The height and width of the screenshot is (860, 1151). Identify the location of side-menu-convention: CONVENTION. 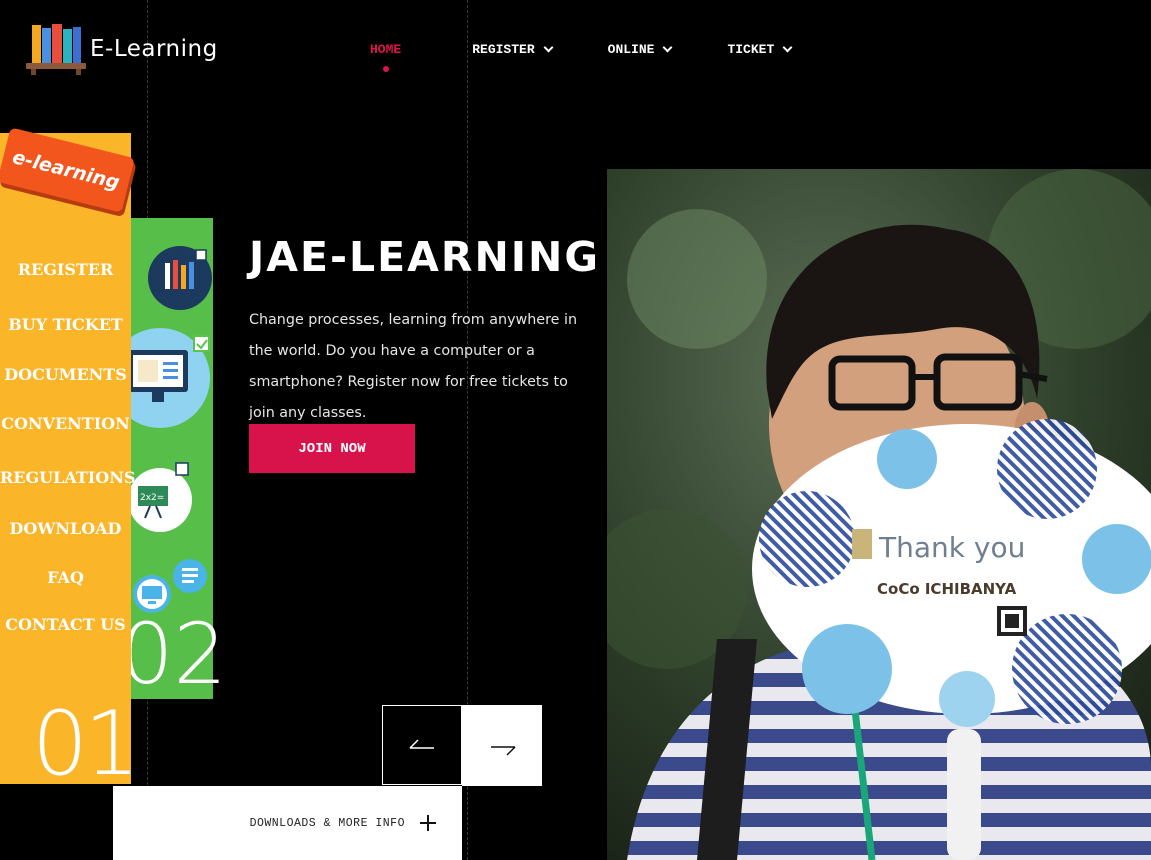
(65, 423).